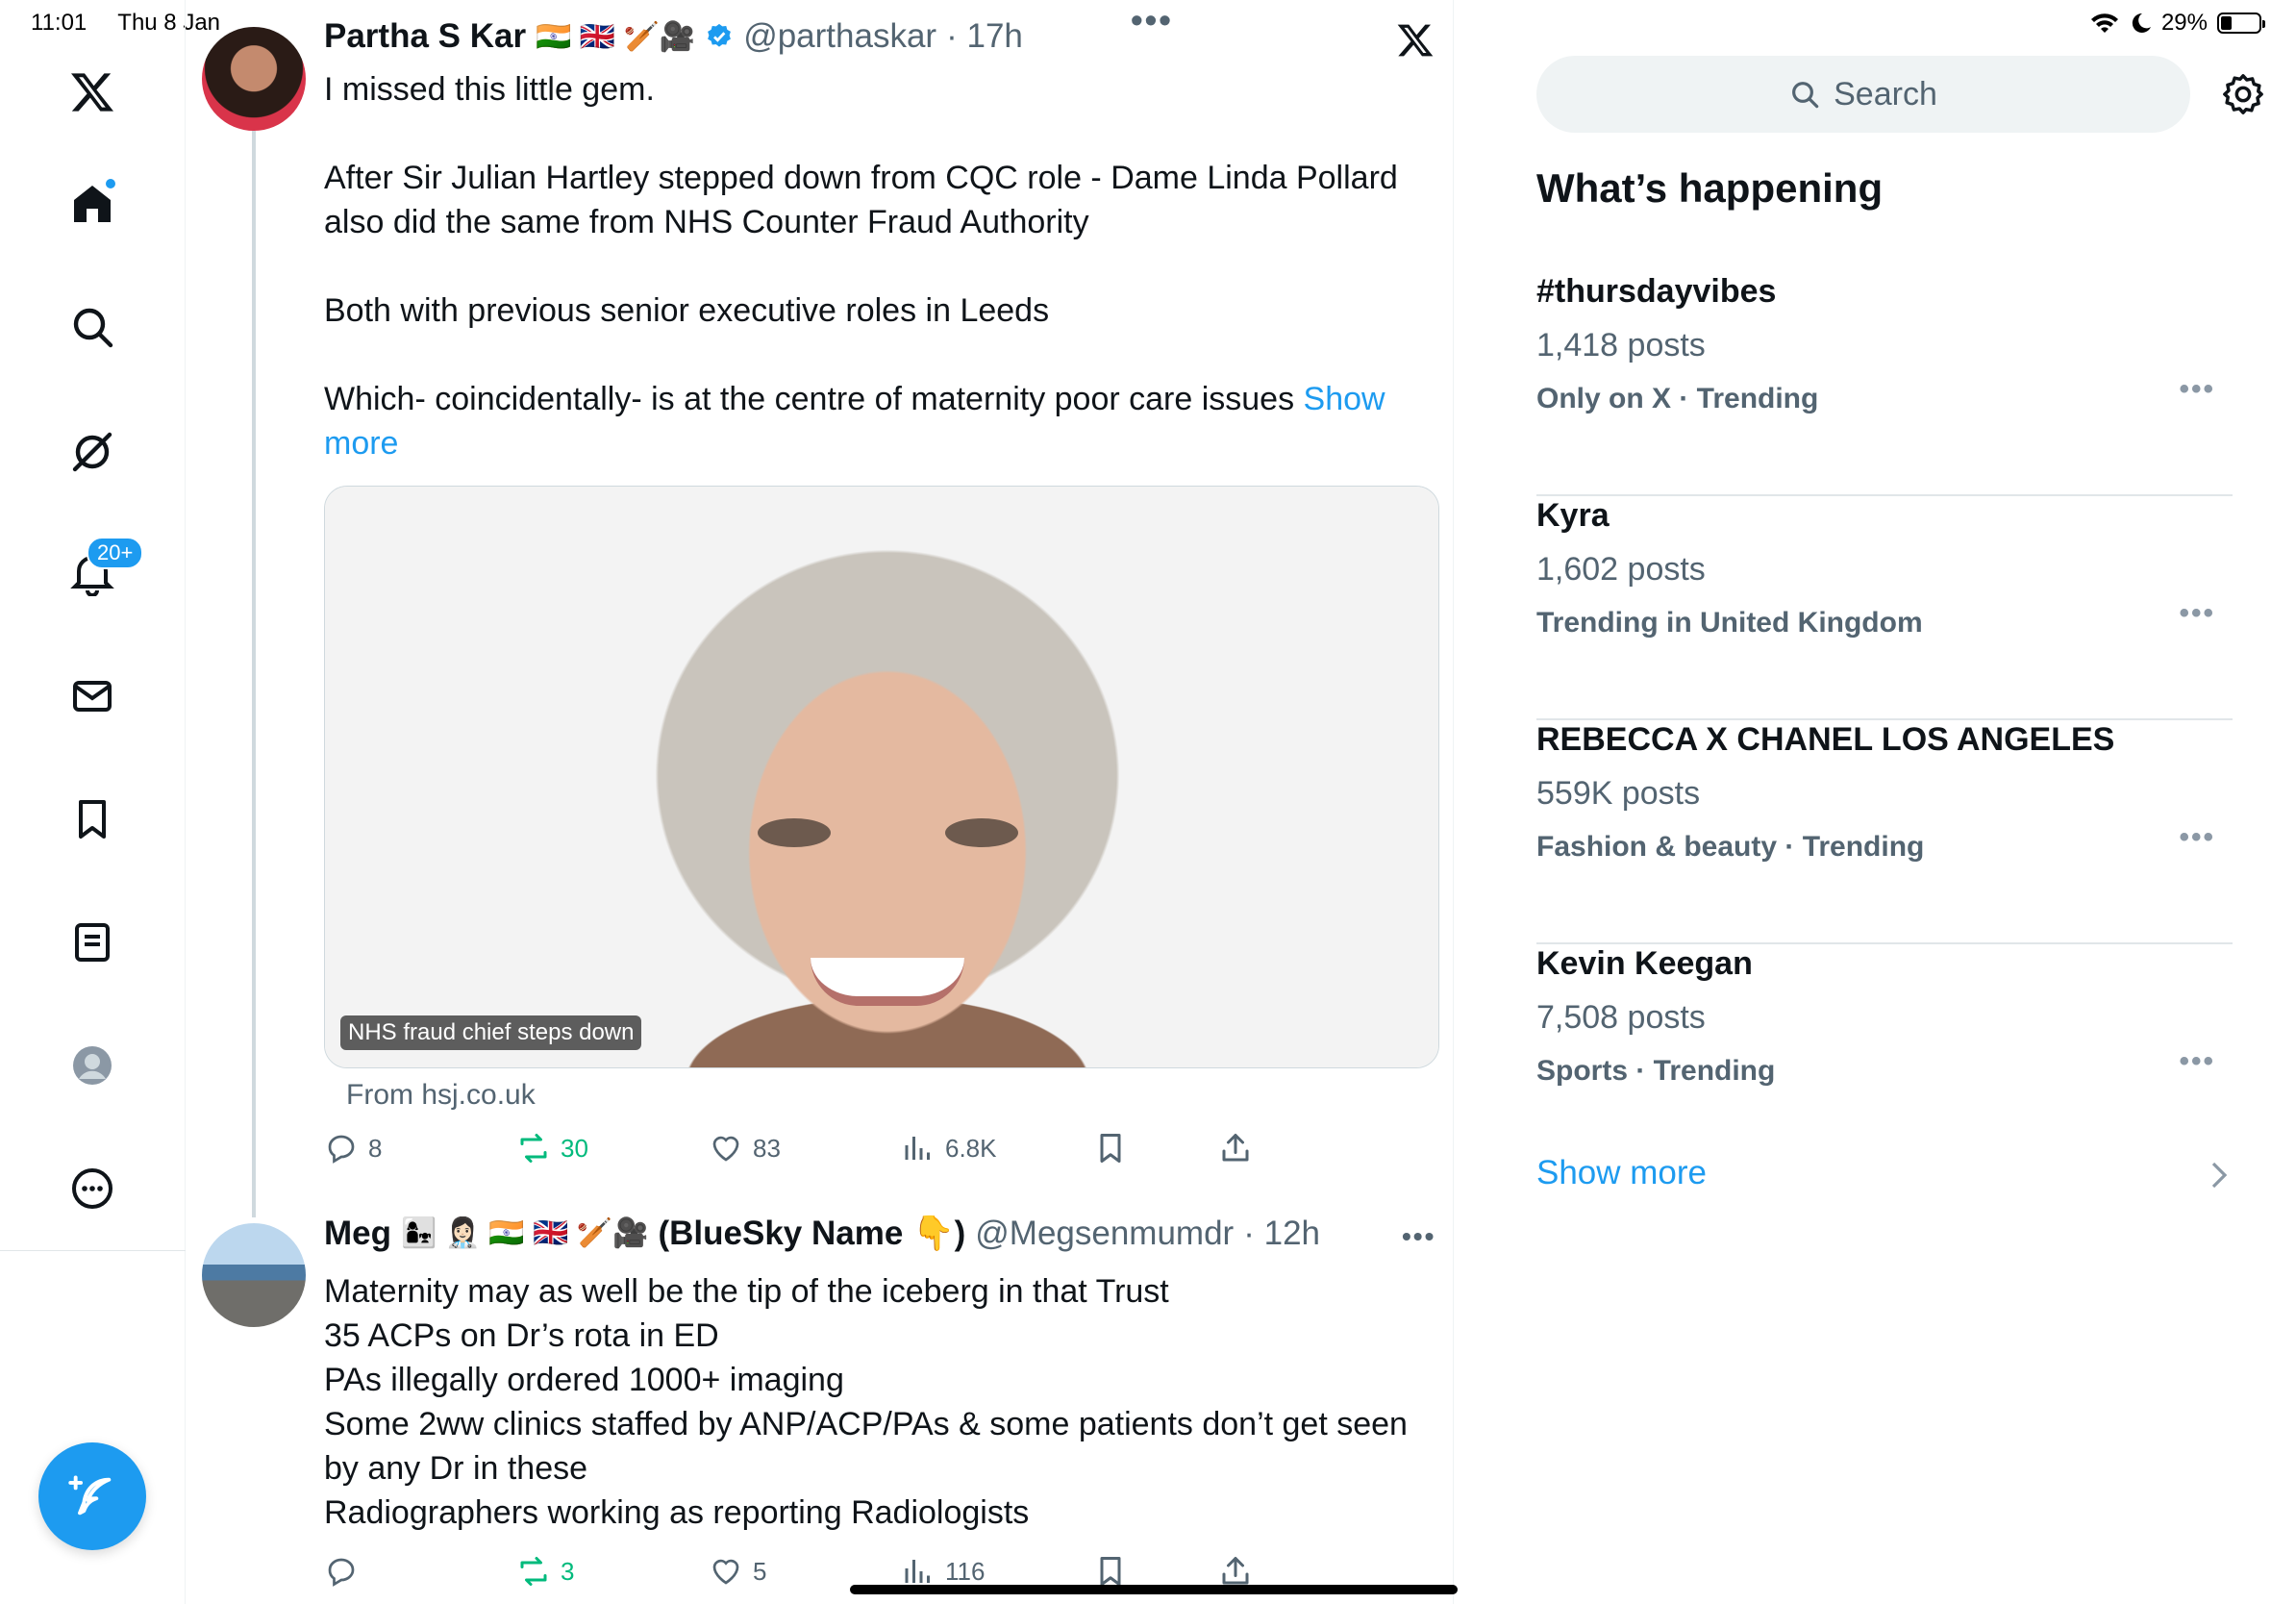 The image size is (2296, 1604). Describe the element at coordinates (984, 36) in the screenshot. I see `post-time: · 17h` at that location.